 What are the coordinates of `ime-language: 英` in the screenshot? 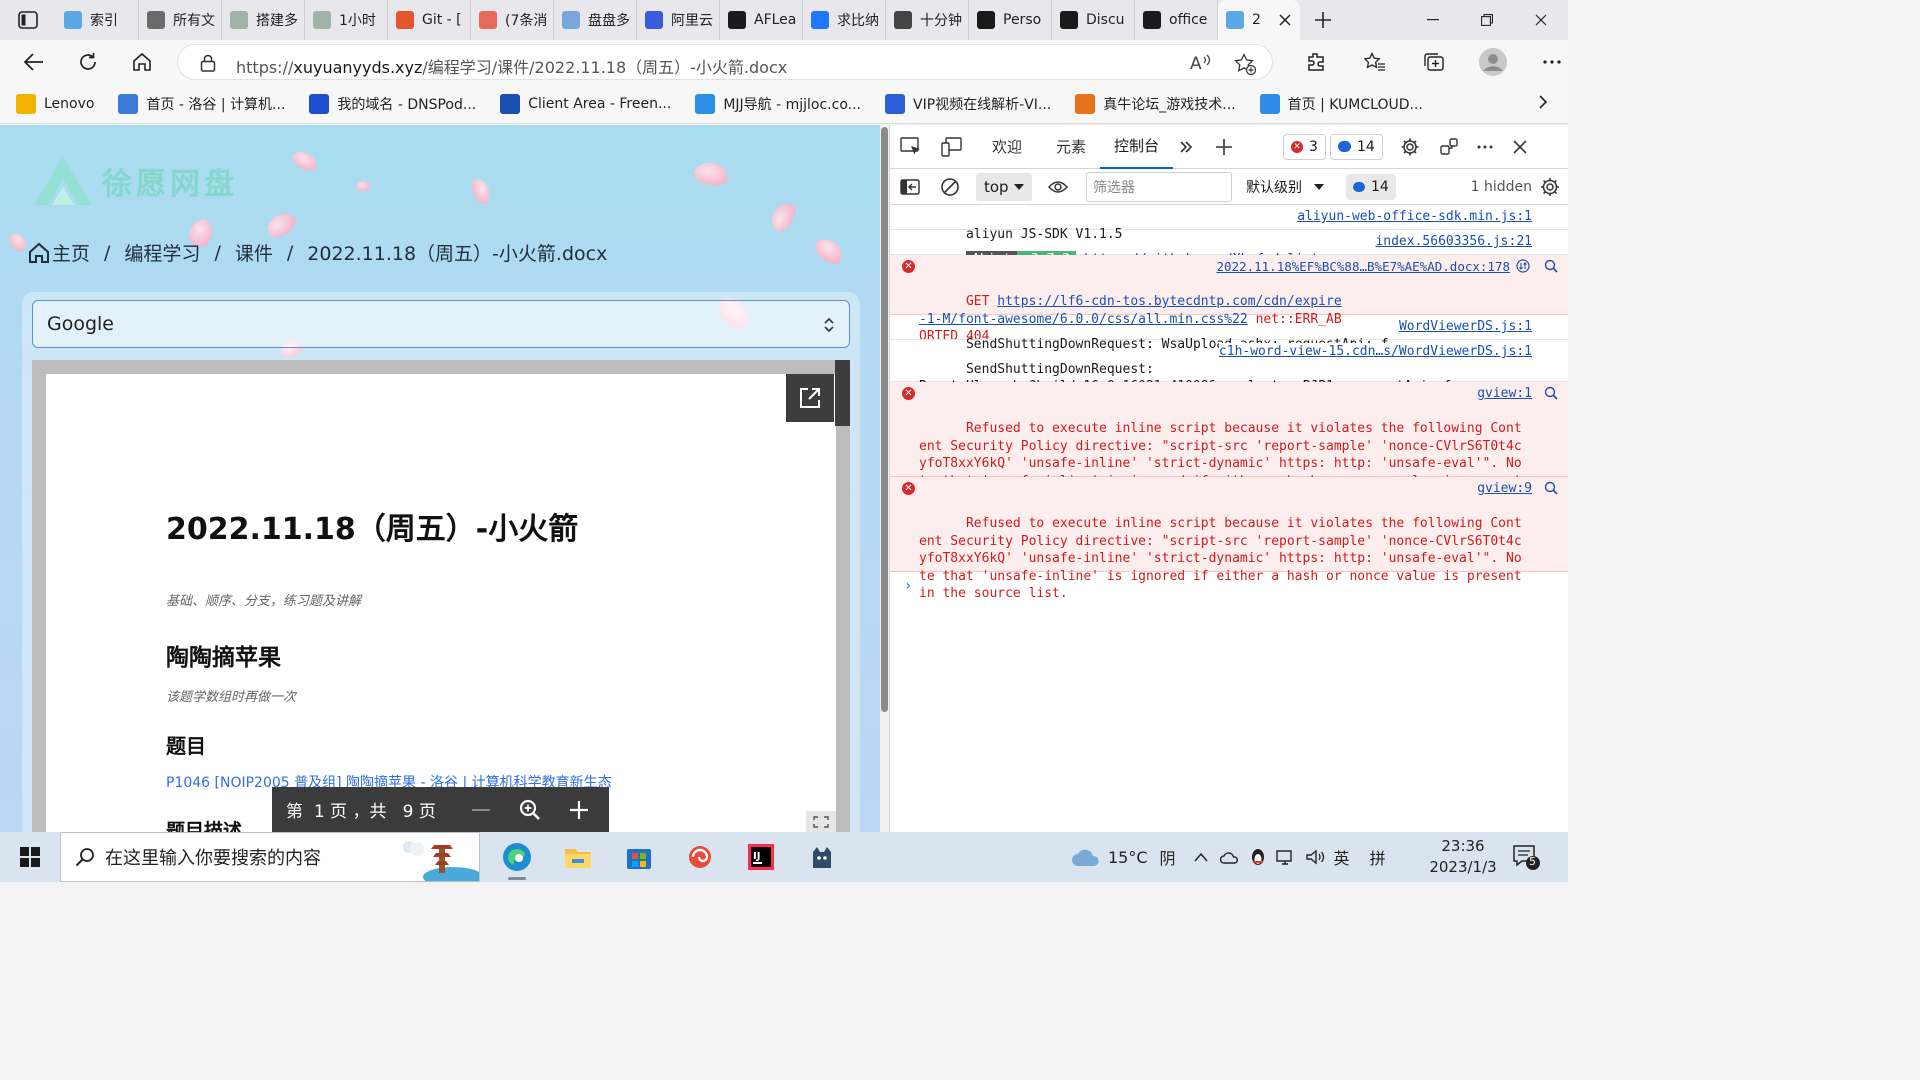 It's located at (1342, 857).